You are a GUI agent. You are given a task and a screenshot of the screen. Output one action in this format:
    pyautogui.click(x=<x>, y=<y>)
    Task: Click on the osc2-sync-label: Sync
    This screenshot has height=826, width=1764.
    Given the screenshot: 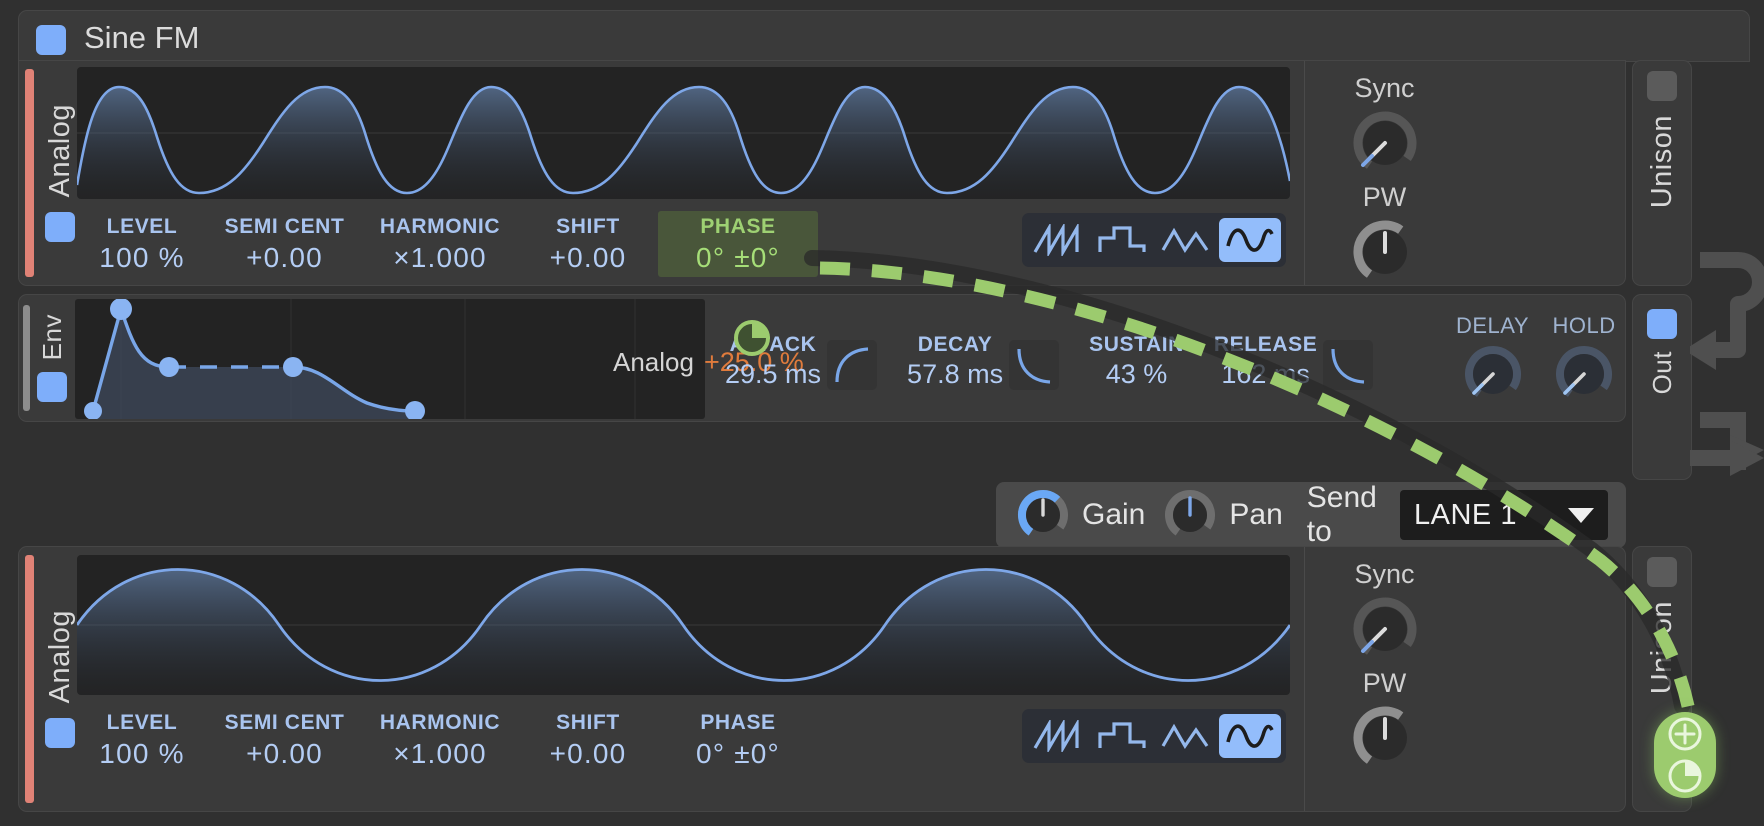 What is the action you would take?
    pyautogui.click(x=1384, y=574)
    